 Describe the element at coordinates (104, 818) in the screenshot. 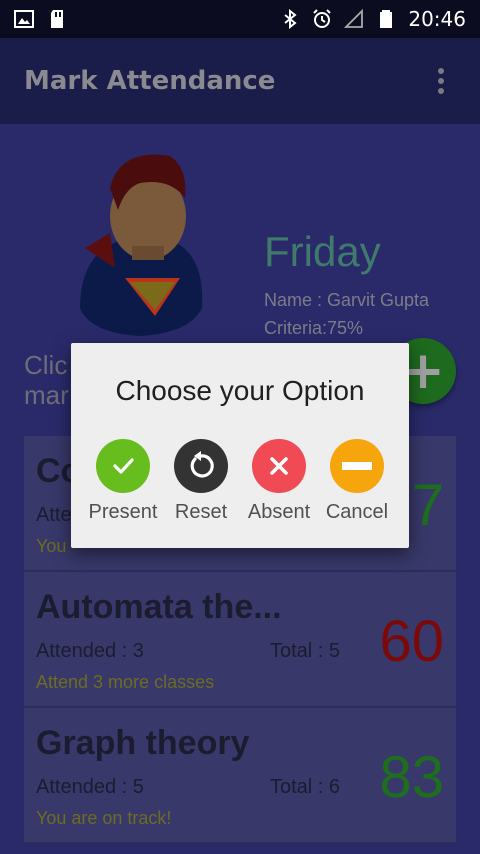

I see `status-message: You are on track!` at that location.